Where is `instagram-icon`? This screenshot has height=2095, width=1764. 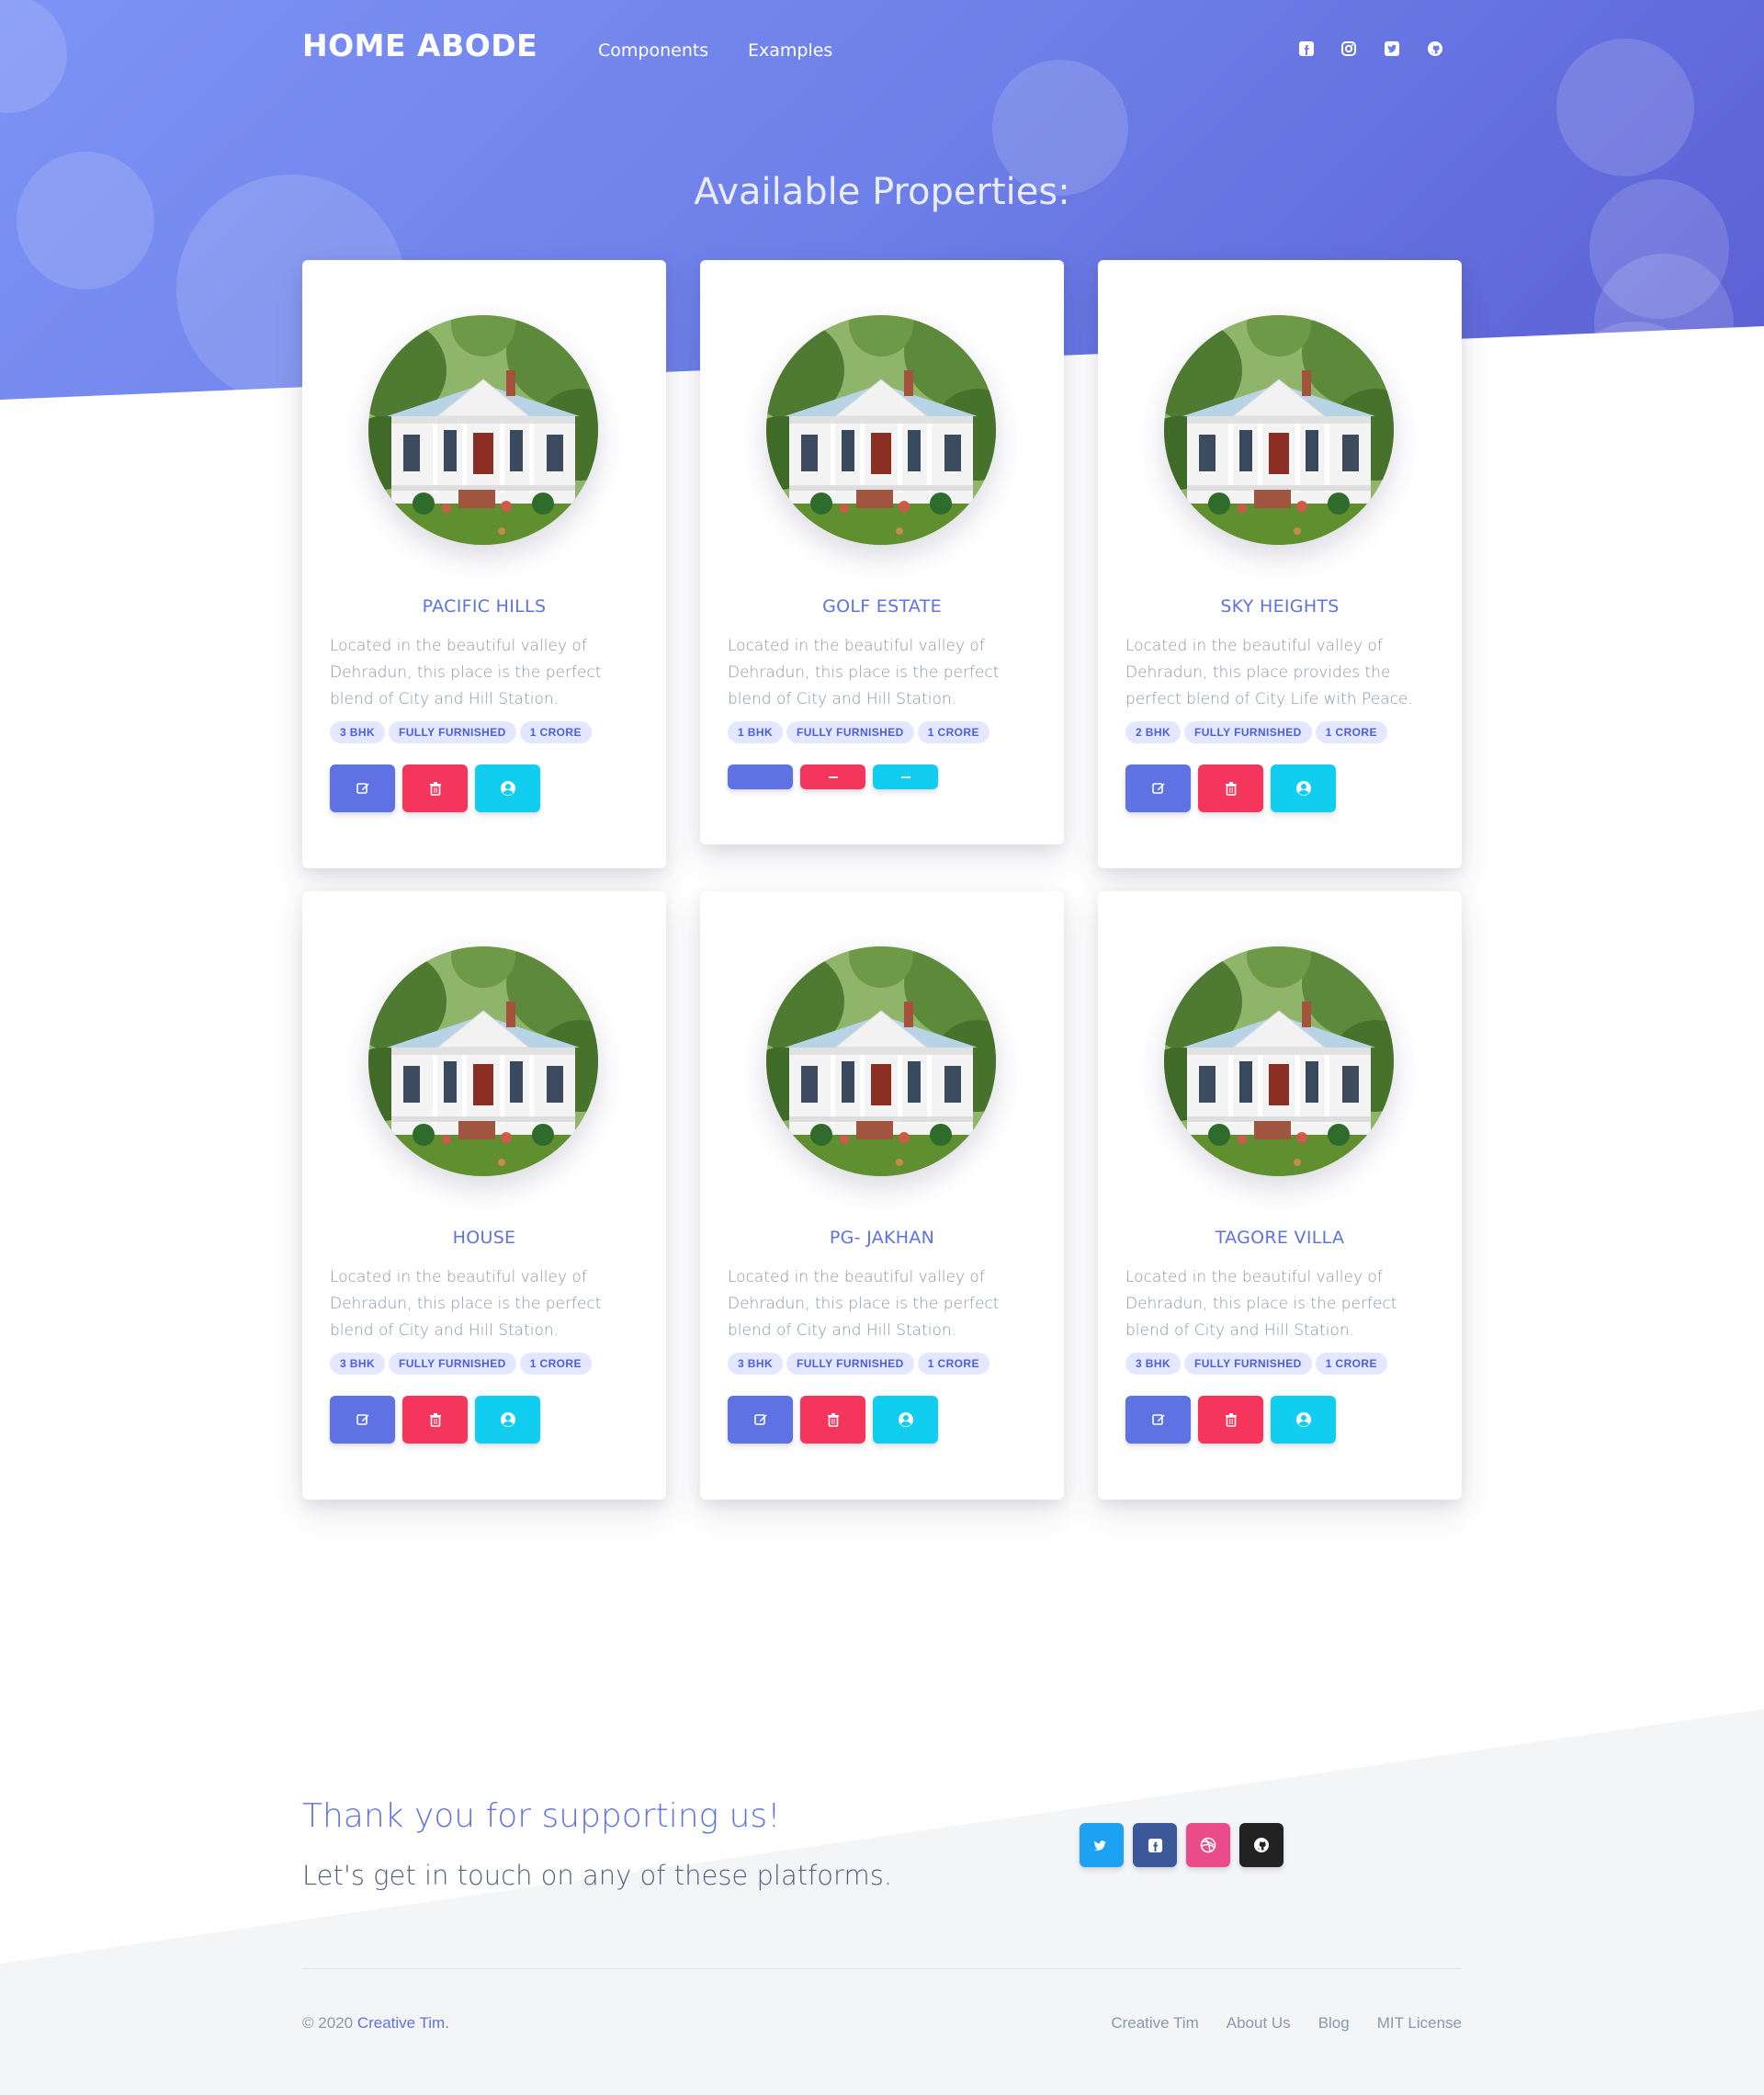
instagram-icon is located at coordinates (1349, 49).